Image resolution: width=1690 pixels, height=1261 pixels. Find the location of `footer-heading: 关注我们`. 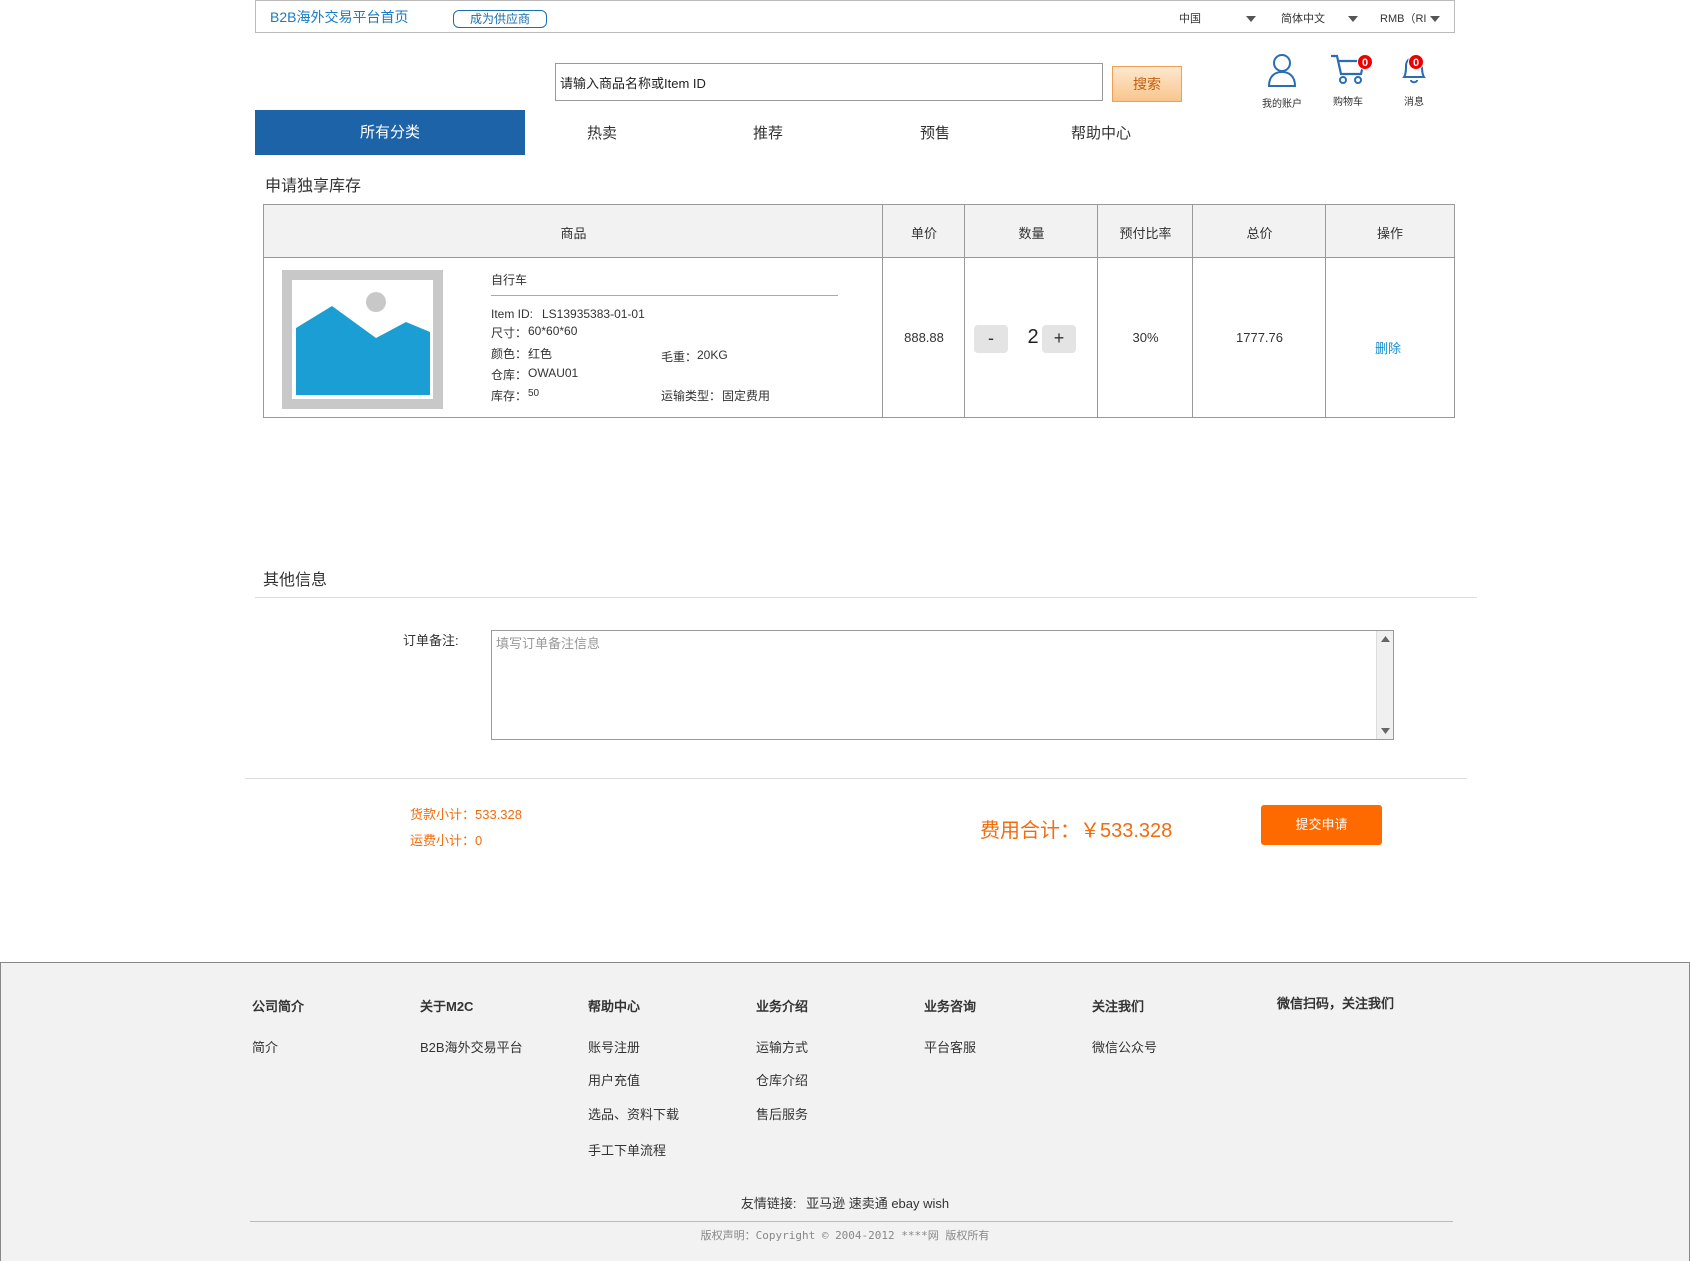

footer-heading: 关注我们 is located at coordinates (1118, 1006).